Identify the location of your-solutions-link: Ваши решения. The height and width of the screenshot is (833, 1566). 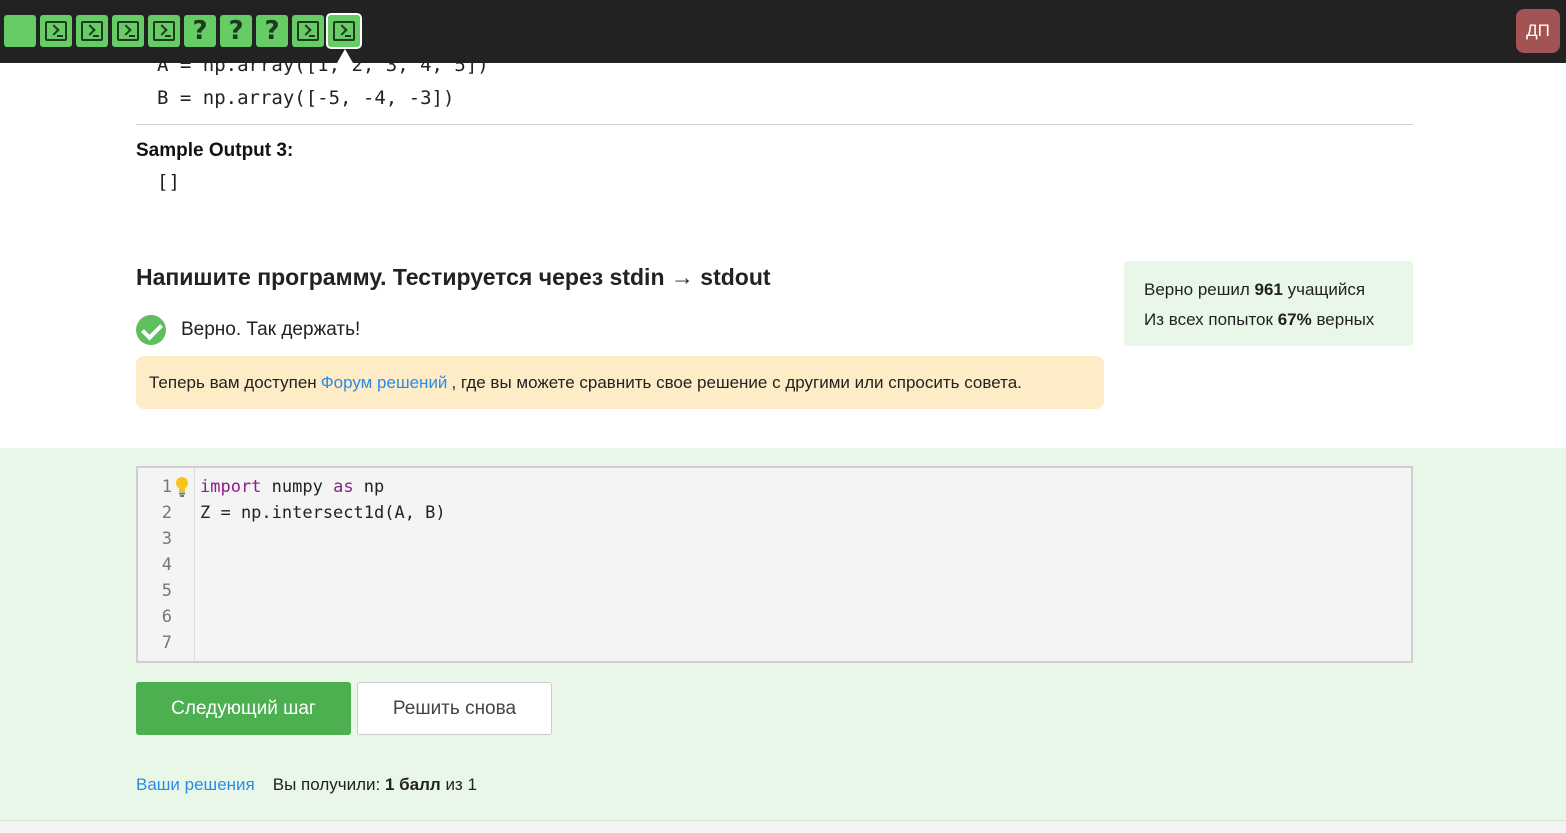
(195, 785).